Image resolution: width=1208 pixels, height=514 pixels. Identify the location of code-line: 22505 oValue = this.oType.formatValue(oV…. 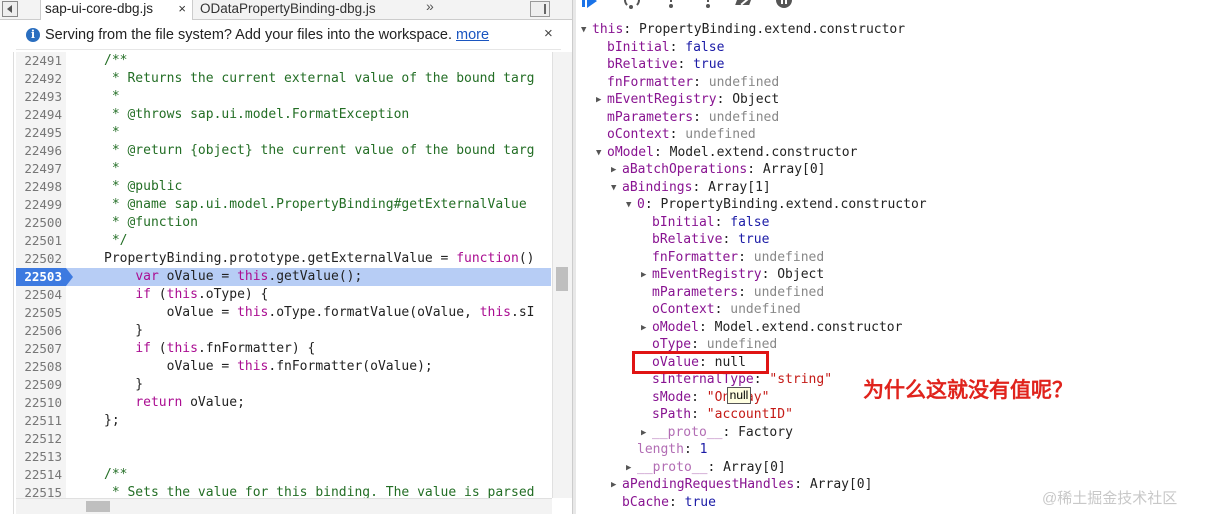
(283, 313).